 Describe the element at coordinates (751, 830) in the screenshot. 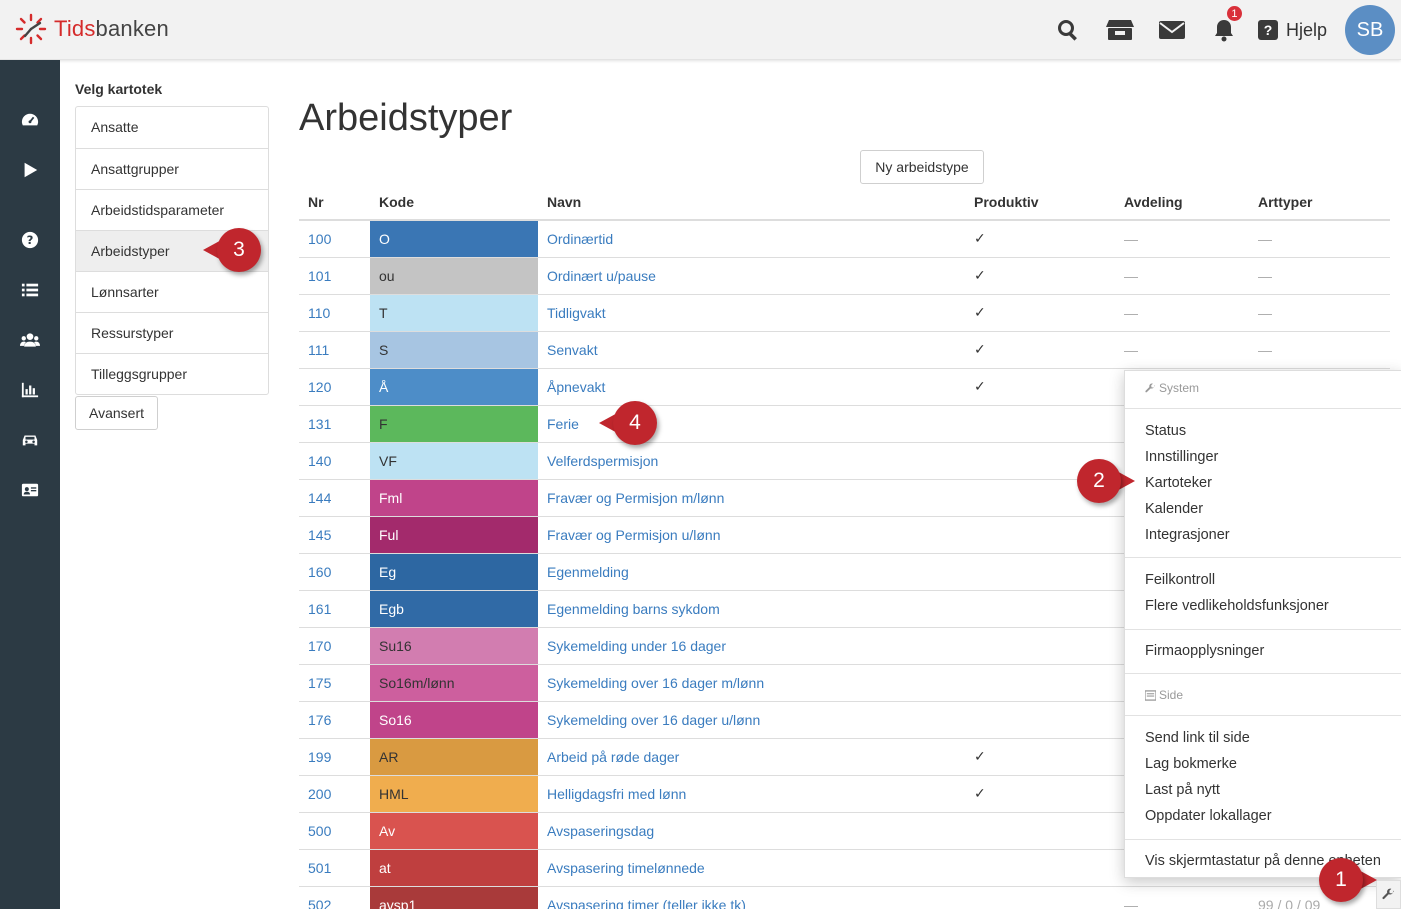

I see `row-navn-link: Avspaseringsdag` at that location.